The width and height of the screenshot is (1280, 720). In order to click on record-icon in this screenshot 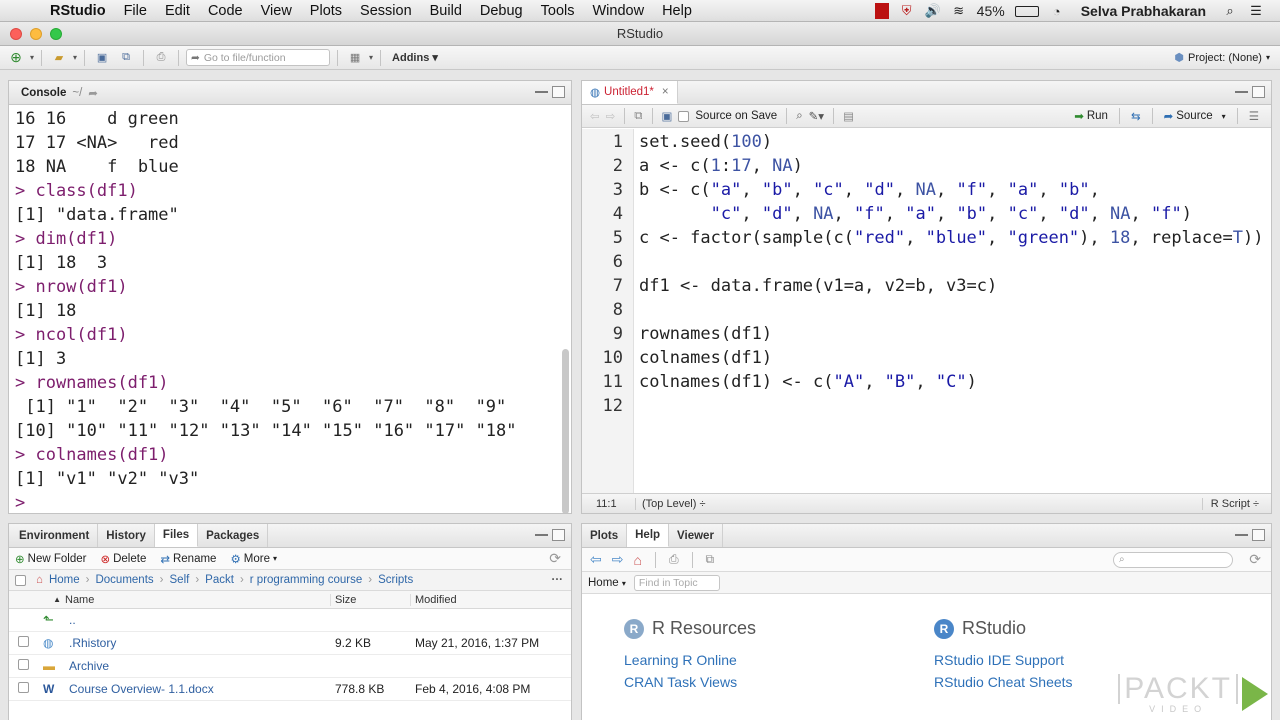, I will do `click(881, 11)`.